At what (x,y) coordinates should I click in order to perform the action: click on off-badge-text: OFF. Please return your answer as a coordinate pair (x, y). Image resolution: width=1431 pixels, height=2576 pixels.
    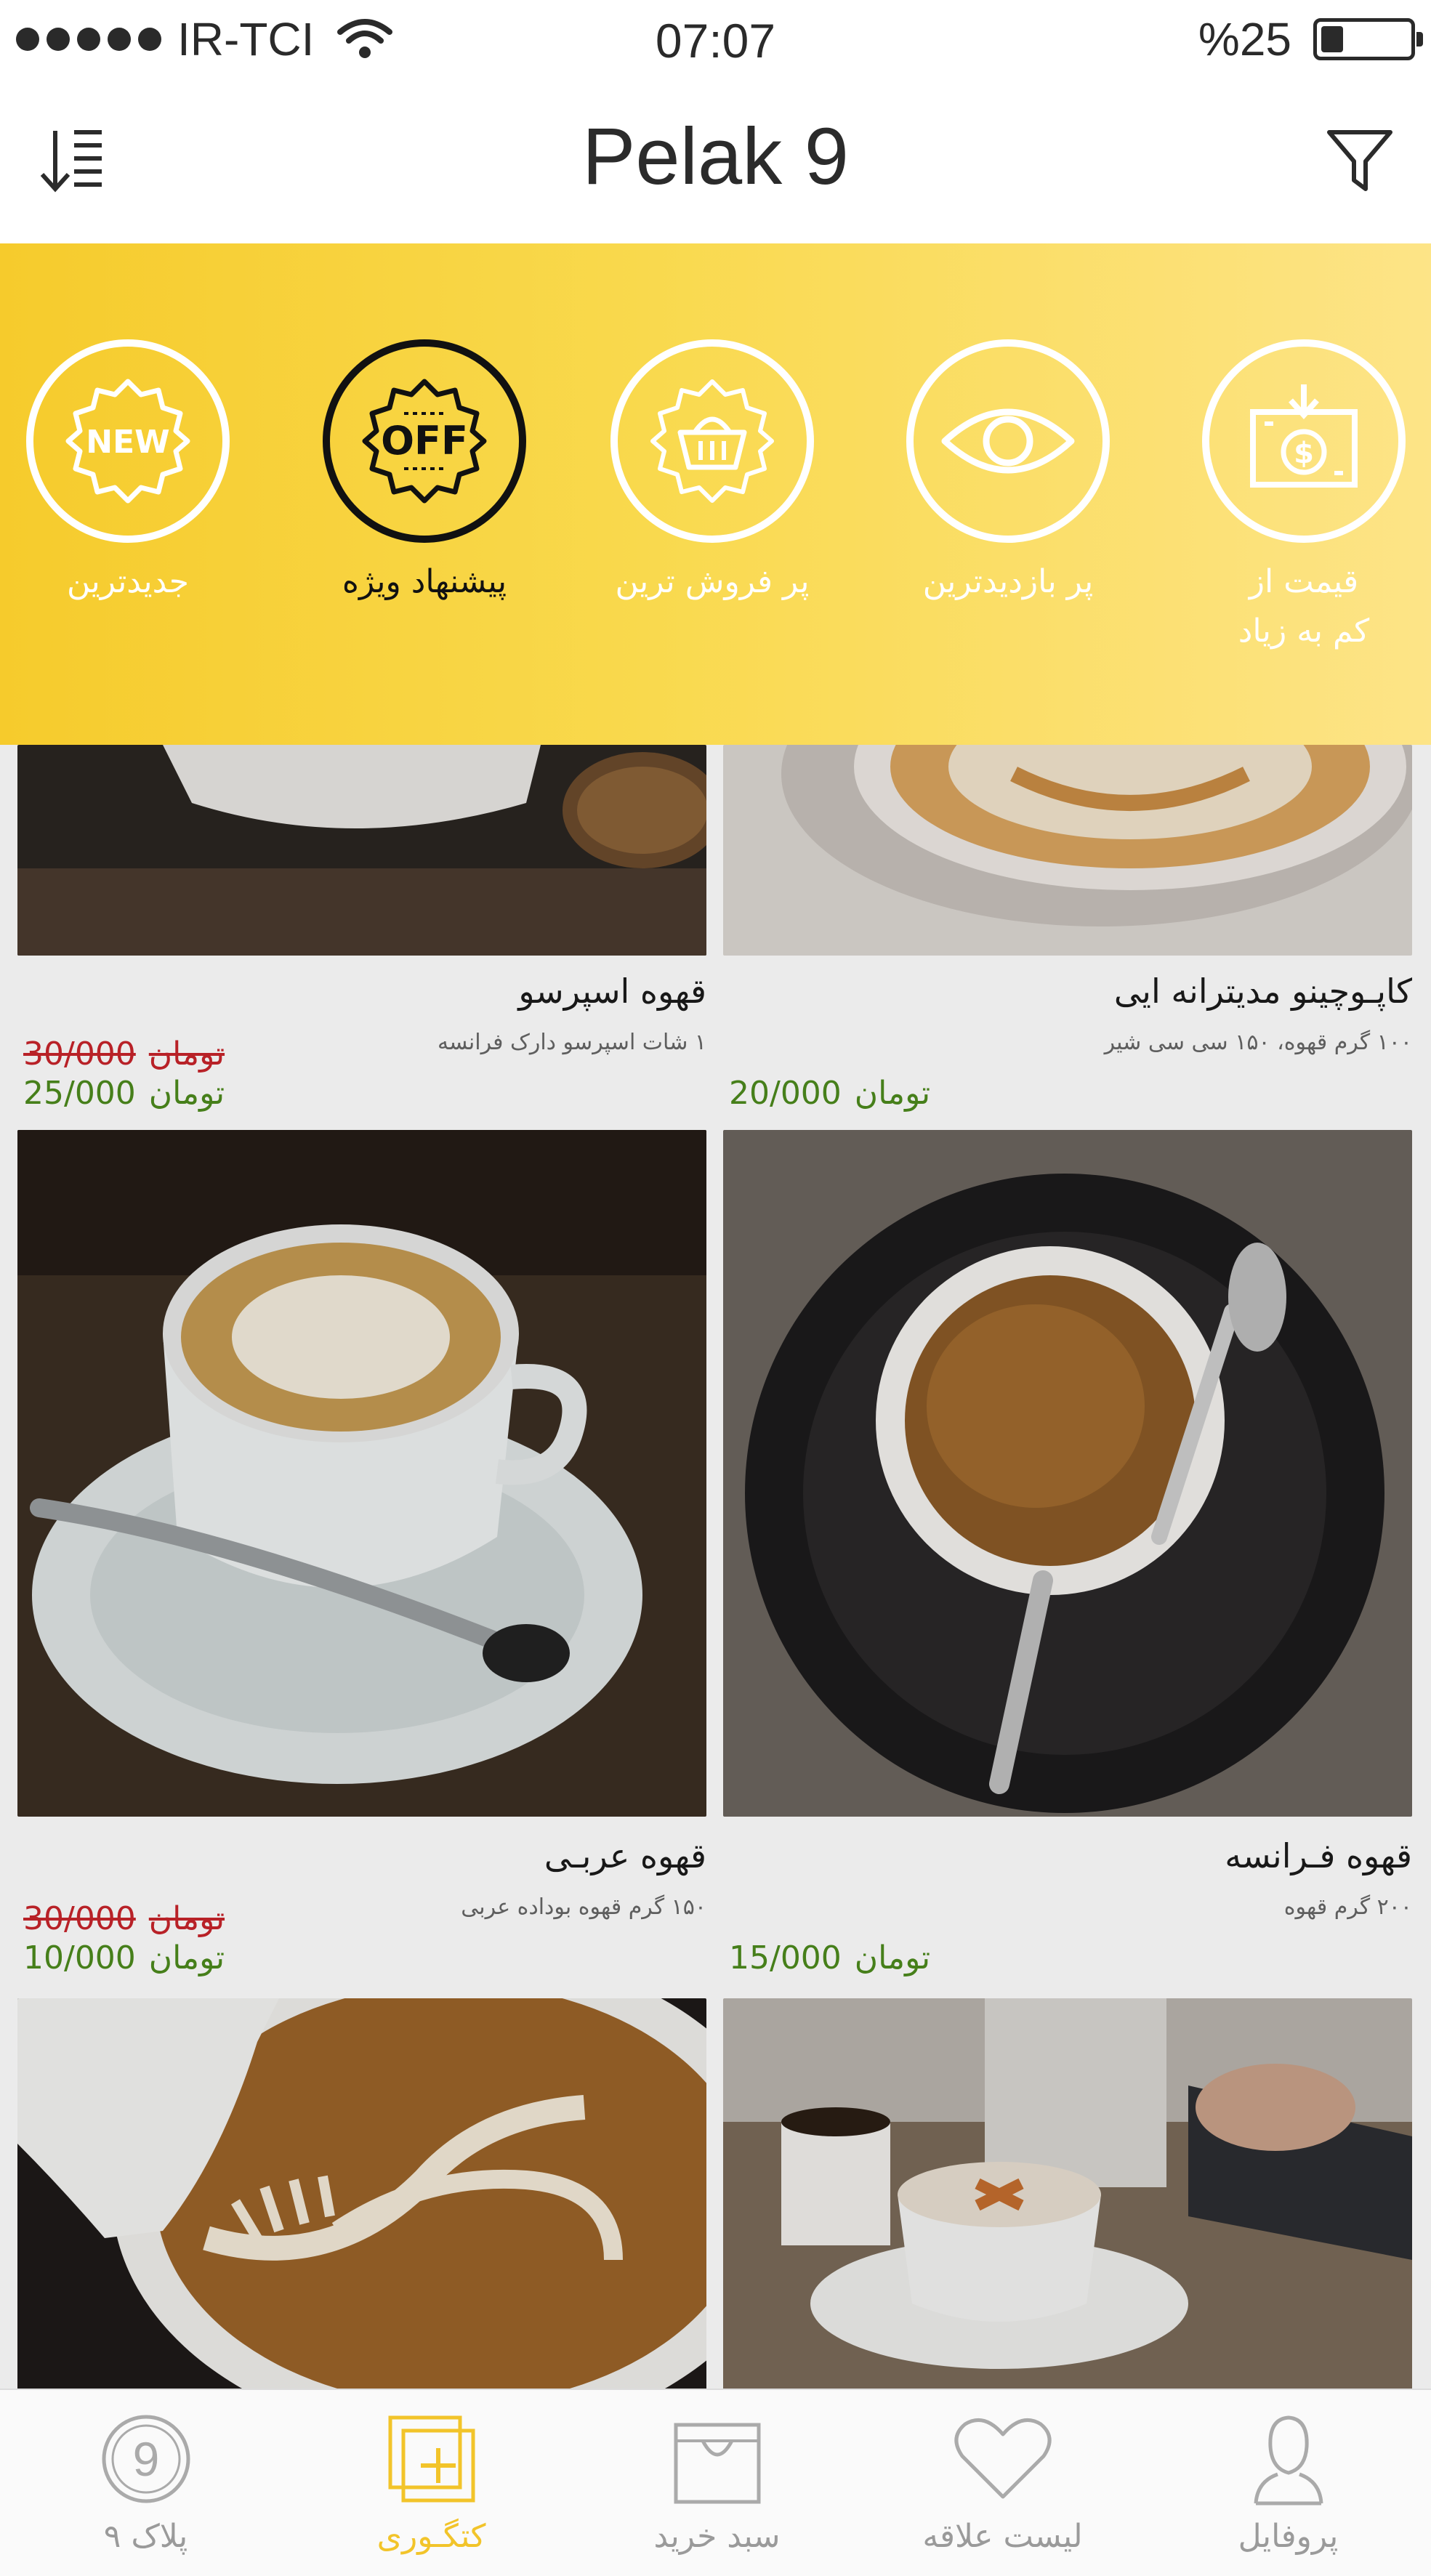
    Looking at the image, I should click on (425, 441).